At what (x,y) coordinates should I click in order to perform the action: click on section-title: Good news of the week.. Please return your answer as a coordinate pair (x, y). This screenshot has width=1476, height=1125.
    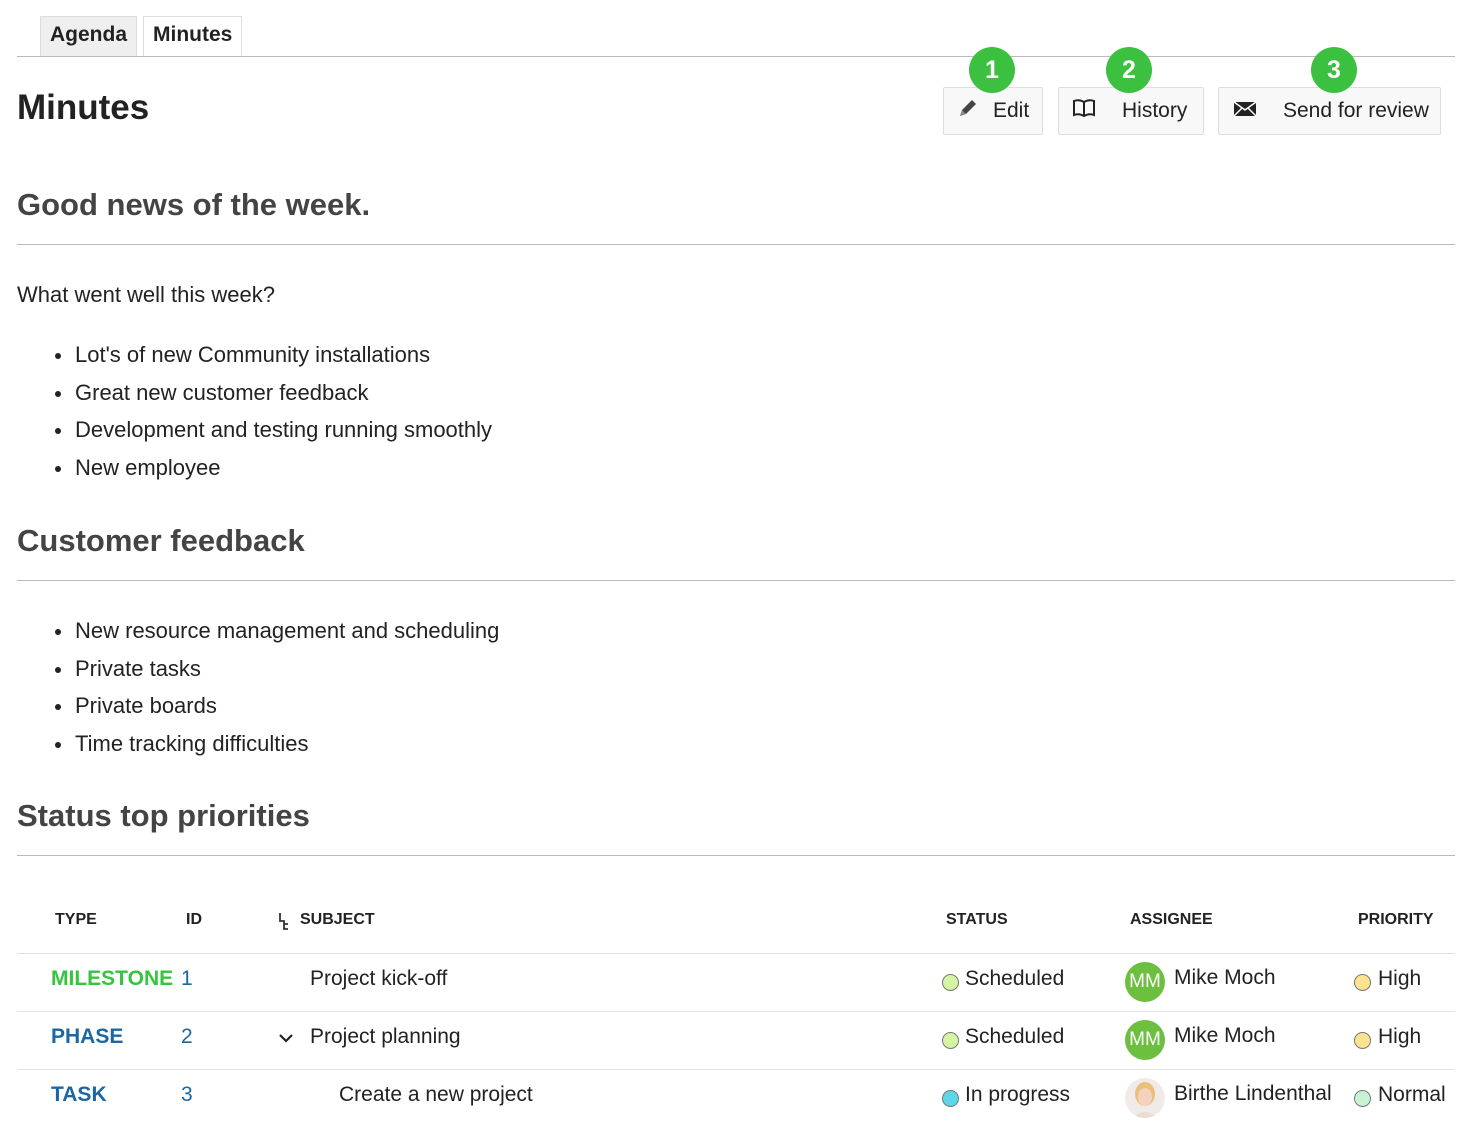
    Looking at the image, I should click on (194, 204).